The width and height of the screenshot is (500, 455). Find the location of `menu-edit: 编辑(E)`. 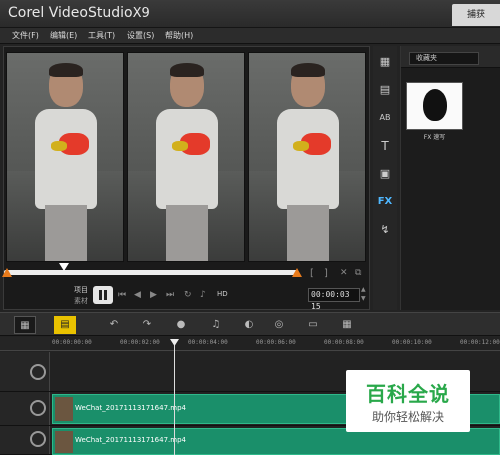

menu-edit: 编辑(E) is located at coordinates (63, 35).